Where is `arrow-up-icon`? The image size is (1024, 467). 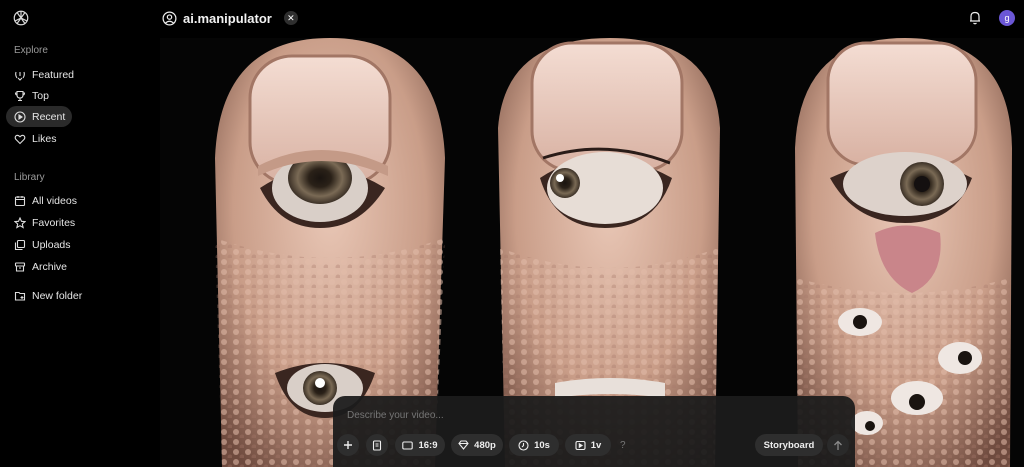
arrow-up-icon is located at coordinates (838, 445).